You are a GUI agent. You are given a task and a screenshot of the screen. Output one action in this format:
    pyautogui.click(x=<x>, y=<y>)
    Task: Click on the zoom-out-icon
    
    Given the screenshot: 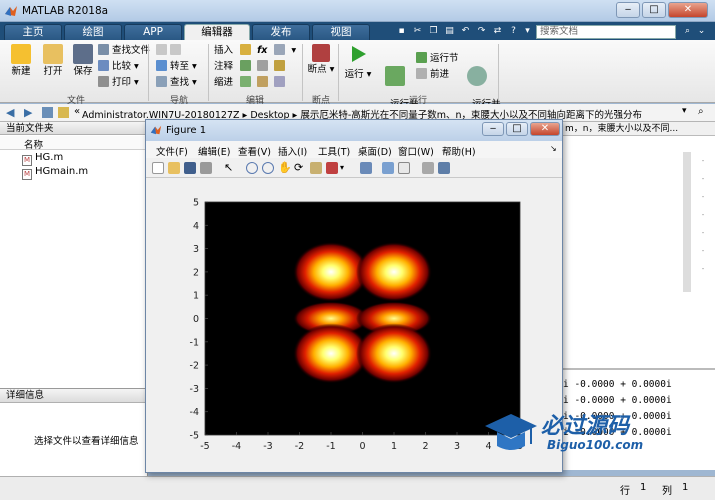 What is the action you would take?
    pyautogui.click(x=268, y=168)
    